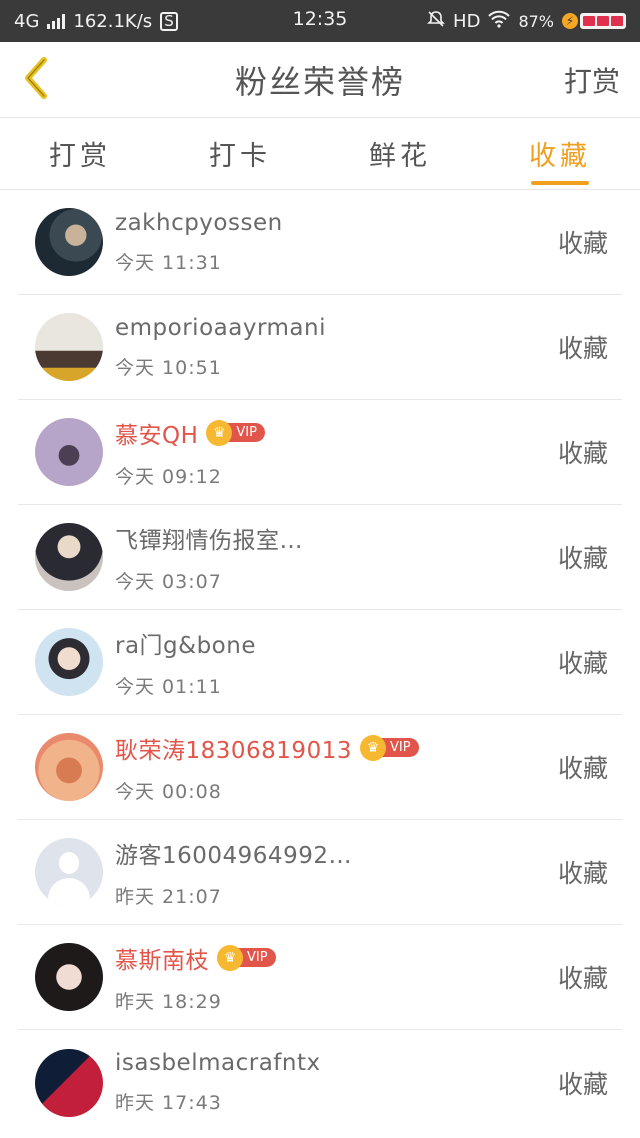 This screenshot has width=640, height=1138. Describe the element at coordinates (245, 432) in the screenshot. I see `vip-label: VIP` at that location.